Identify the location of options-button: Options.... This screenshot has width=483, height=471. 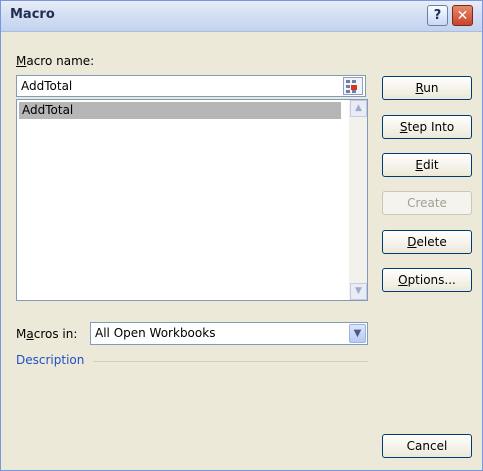
(427, 280).